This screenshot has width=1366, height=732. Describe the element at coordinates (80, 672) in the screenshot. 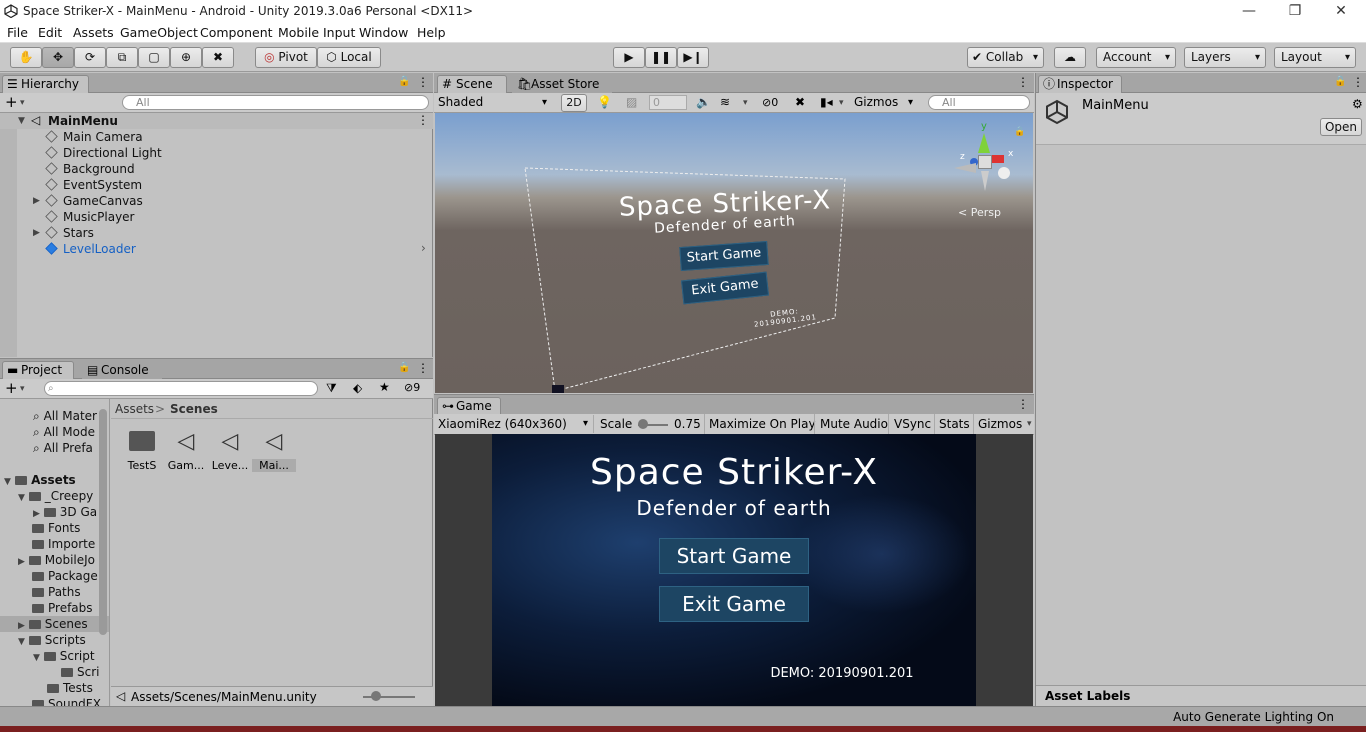

I see `folder-item: Scri` at that location.